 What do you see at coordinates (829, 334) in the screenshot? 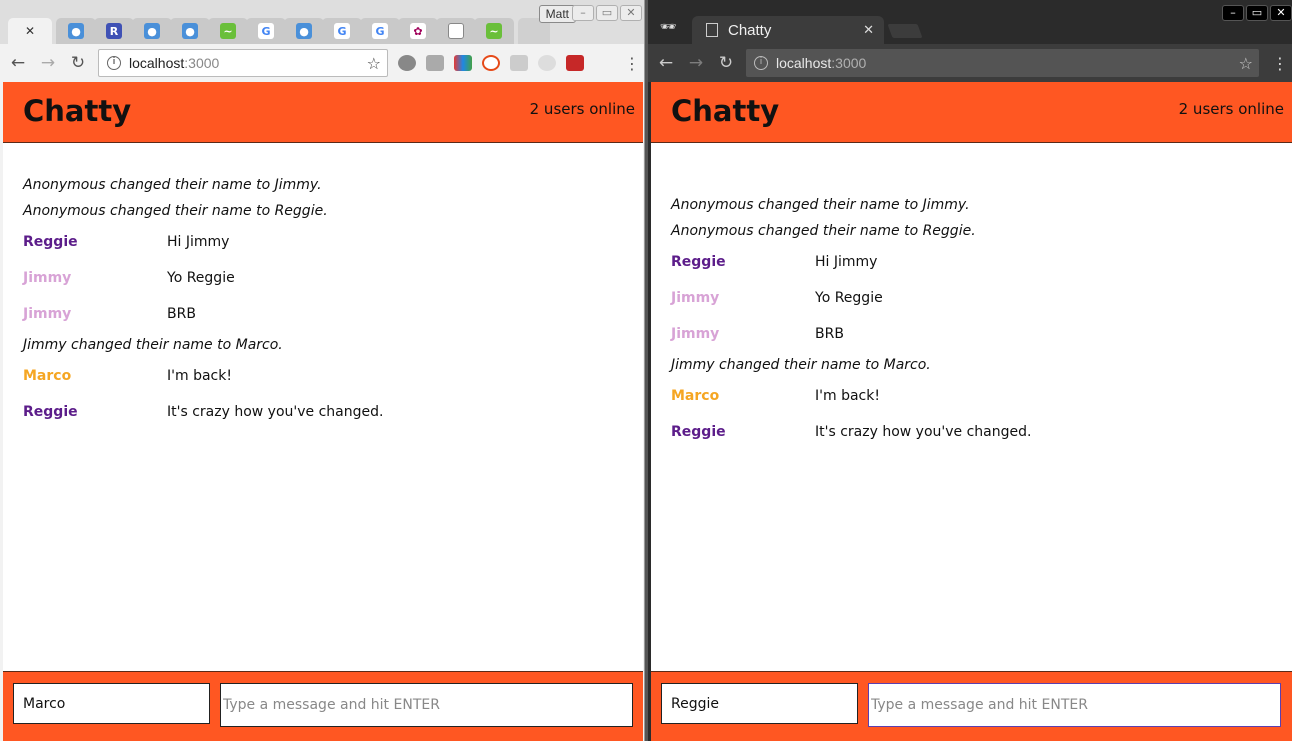
I see `message-content: BRB` at bounding box center [829, 334].